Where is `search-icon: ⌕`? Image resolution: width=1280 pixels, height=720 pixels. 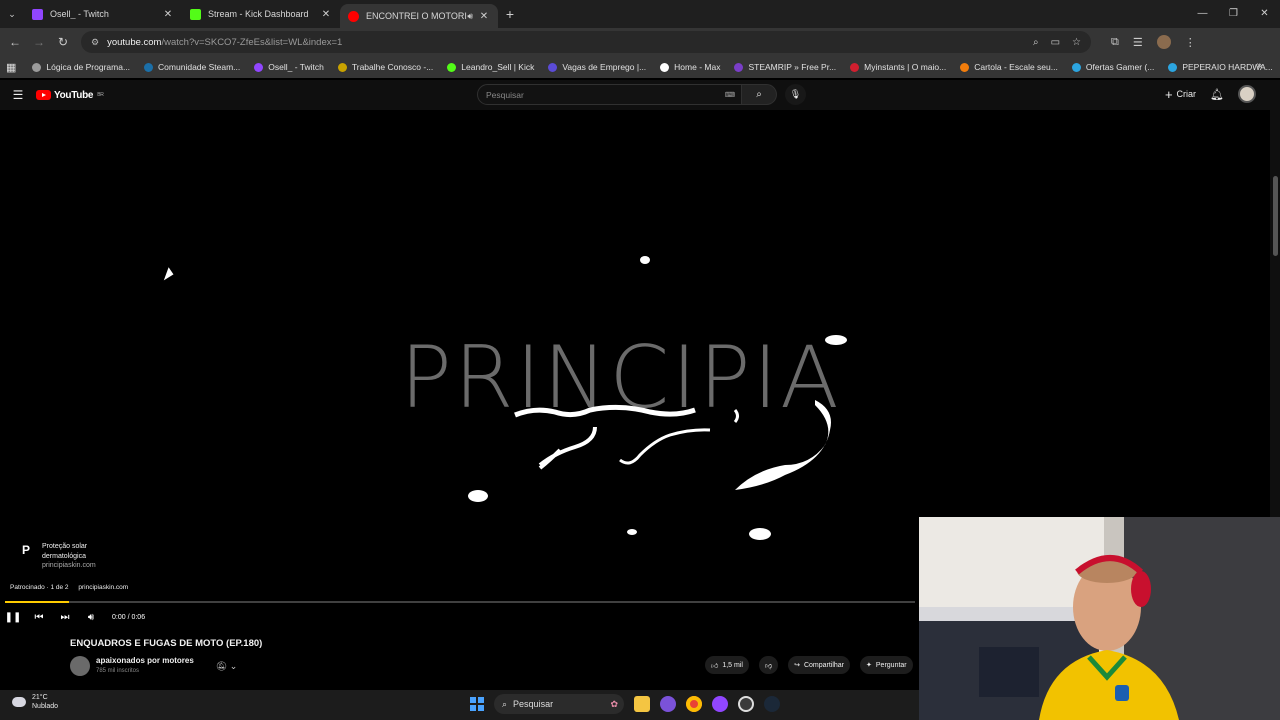 search-icon: ⌕ is located at coordinates (505, 703).